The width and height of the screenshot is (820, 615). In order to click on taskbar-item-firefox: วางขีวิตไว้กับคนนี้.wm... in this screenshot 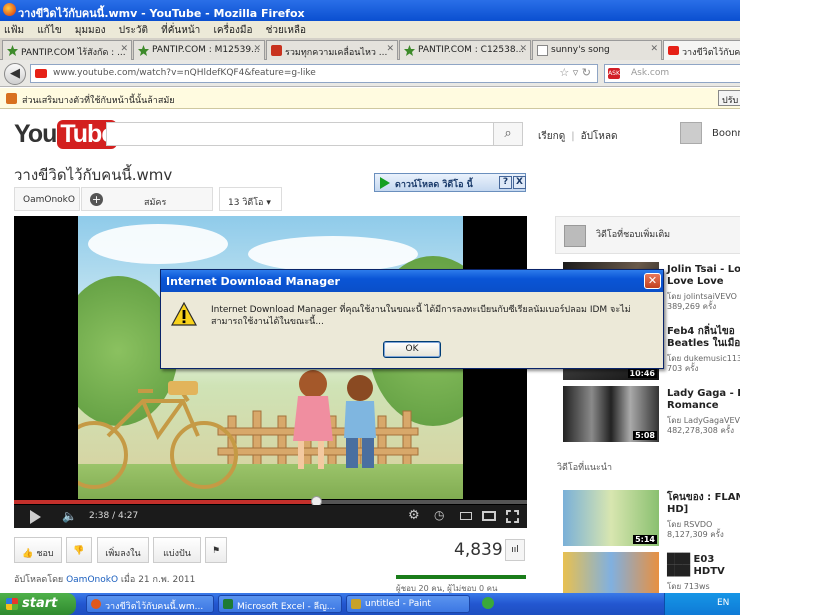, I will do `click(150, 604)`.